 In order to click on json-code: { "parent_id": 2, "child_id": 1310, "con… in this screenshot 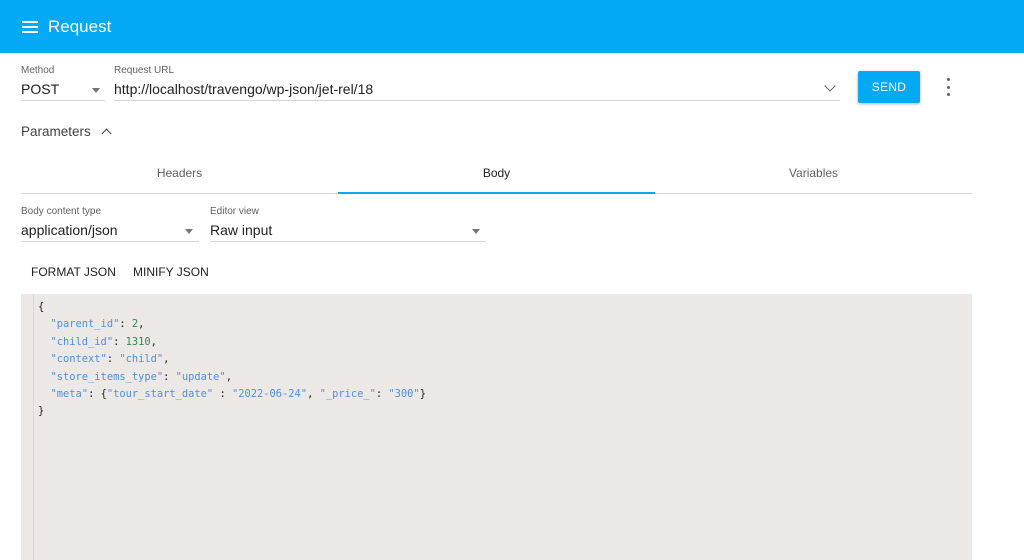, I will do `click(232, 360)`.